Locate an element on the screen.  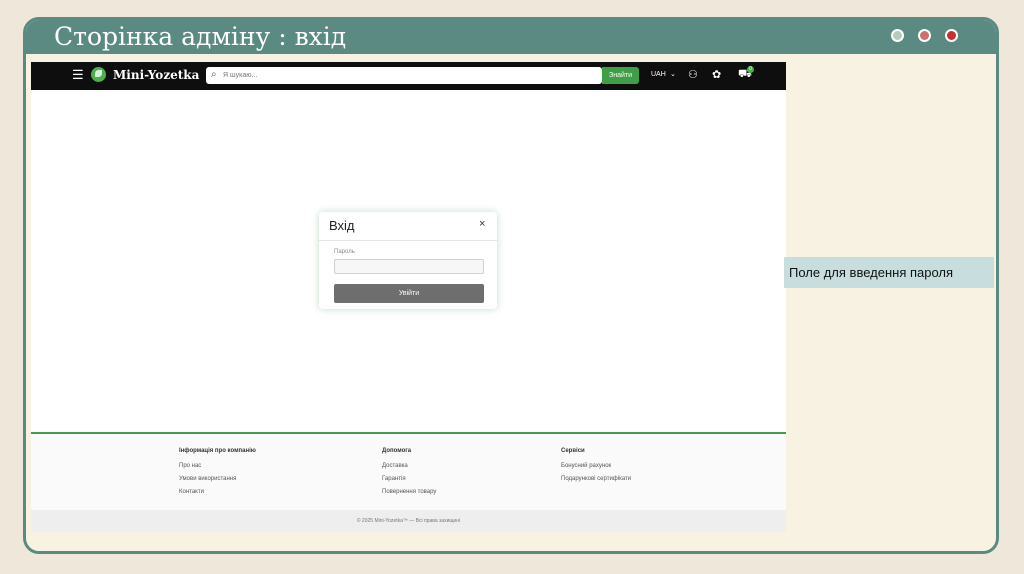
modal-title: Вхід is located at coordinates (342, 225).